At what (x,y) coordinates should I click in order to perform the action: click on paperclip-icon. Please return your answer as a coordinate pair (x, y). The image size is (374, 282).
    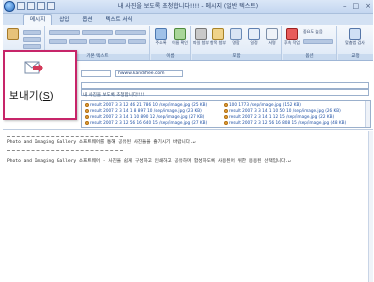
    Looking at the image, I should click on (201, 34).